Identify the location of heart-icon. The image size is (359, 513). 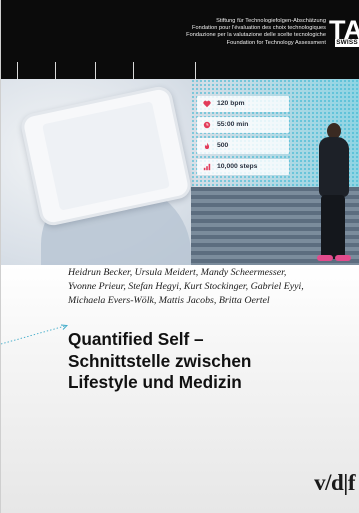
(207, 104).